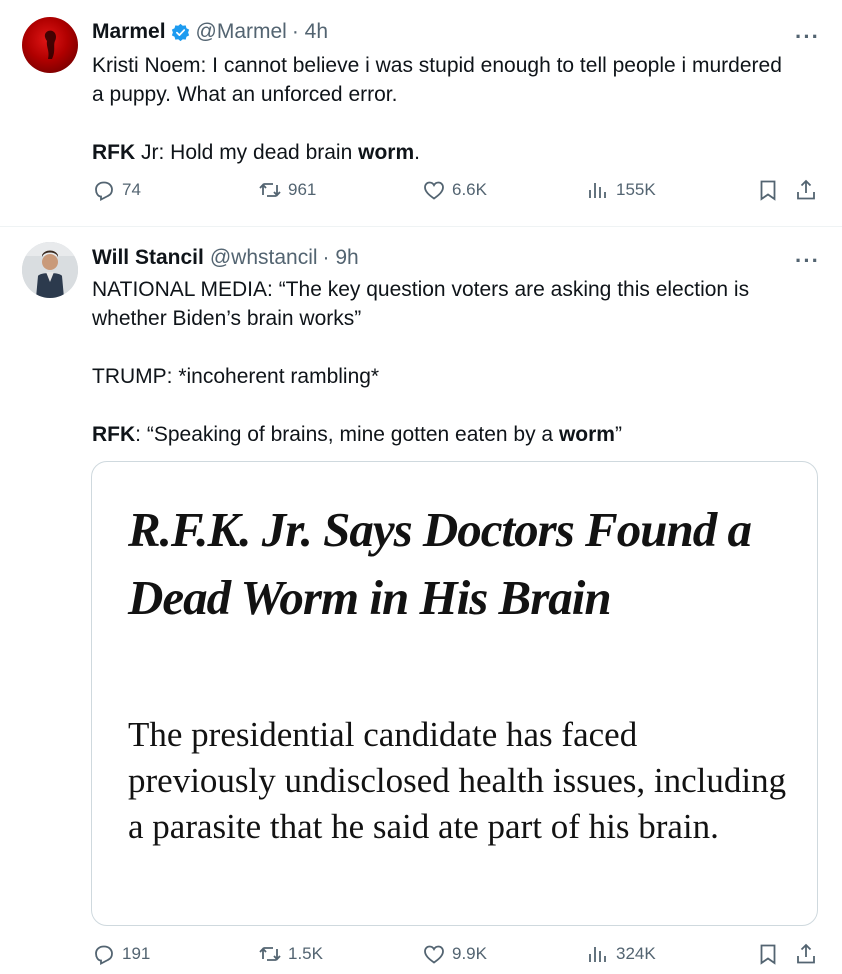 The width and height of the screenshot is (842, 974). What do you see at coordinates (116, 190) in the screenshot?
I see `reply-button: 74` at bounding box center [116, 190].